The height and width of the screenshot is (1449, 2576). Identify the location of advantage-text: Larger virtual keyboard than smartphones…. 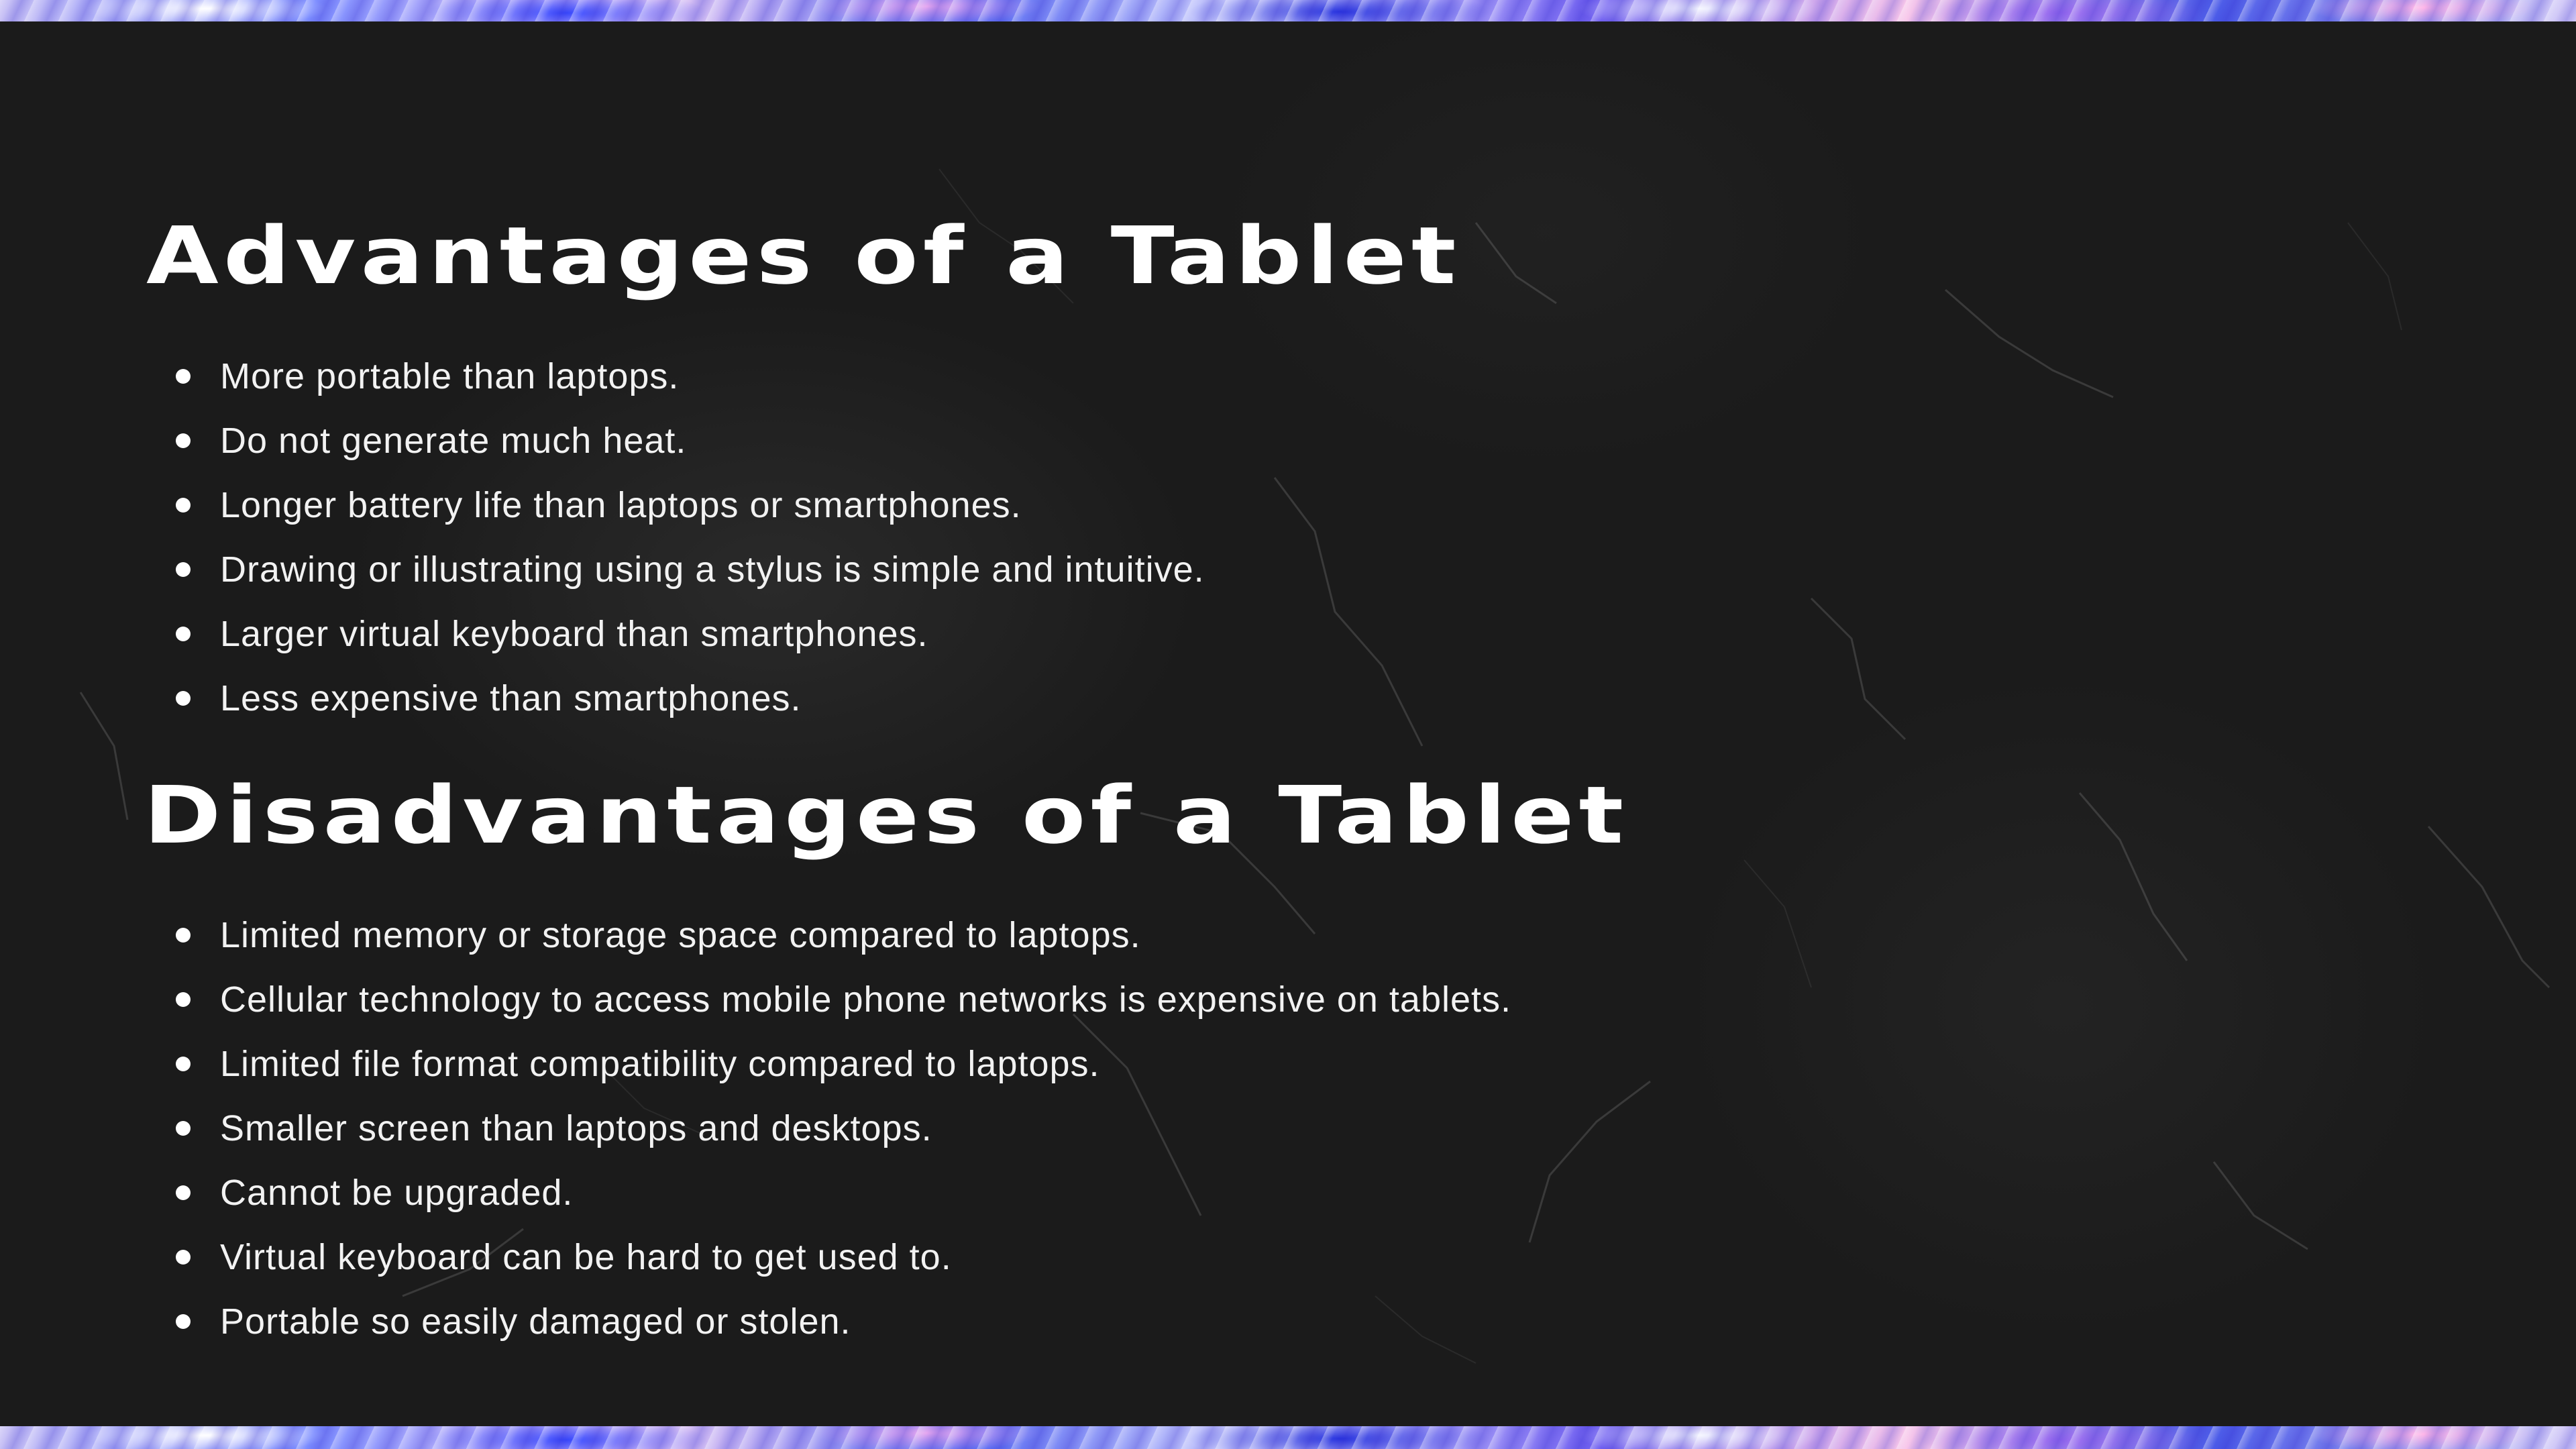
(574, 634).